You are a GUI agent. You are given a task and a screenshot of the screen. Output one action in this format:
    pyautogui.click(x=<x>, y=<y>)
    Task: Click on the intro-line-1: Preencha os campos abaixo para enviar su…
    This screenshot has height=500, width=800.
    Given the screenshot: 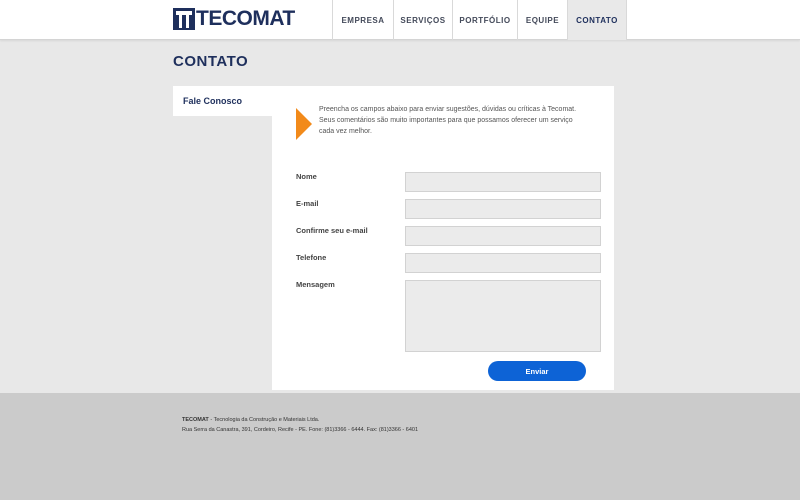 What is the action you would take?
    pyautogui.click(x=448, y=109)
    